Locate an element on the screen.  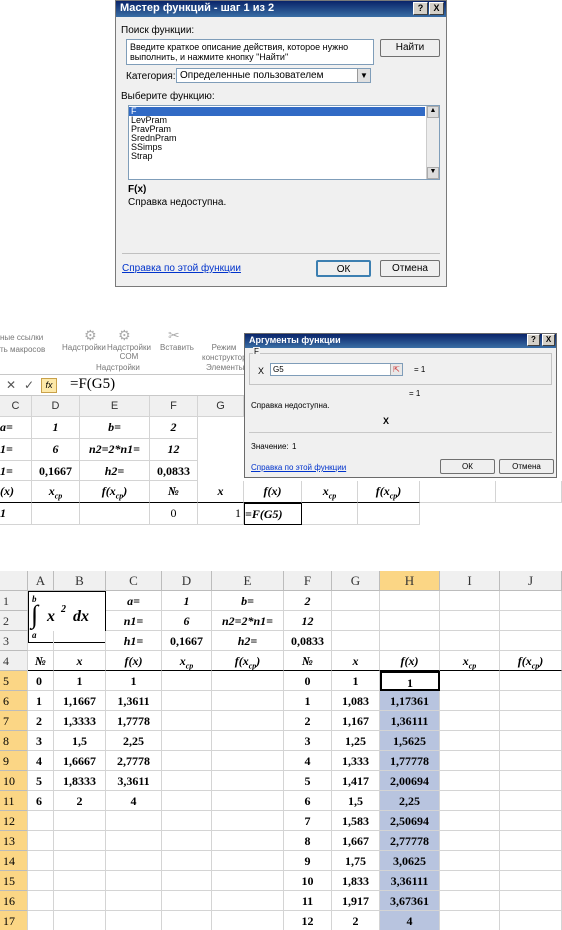
column-header: E is located at coordinates (115, 406).